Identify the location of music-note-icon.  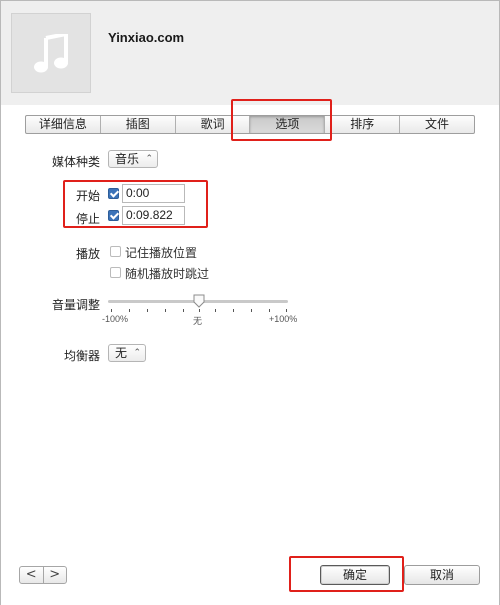
(51, 53).